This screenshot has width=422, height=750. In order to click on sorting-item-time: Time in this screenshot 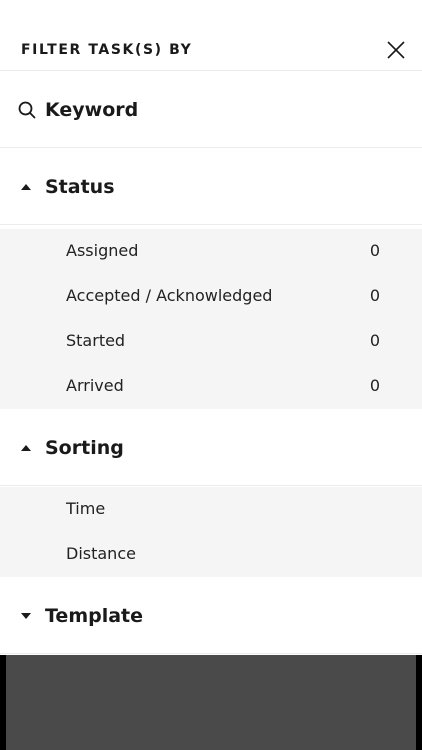, I will do `click(211, 509)`.